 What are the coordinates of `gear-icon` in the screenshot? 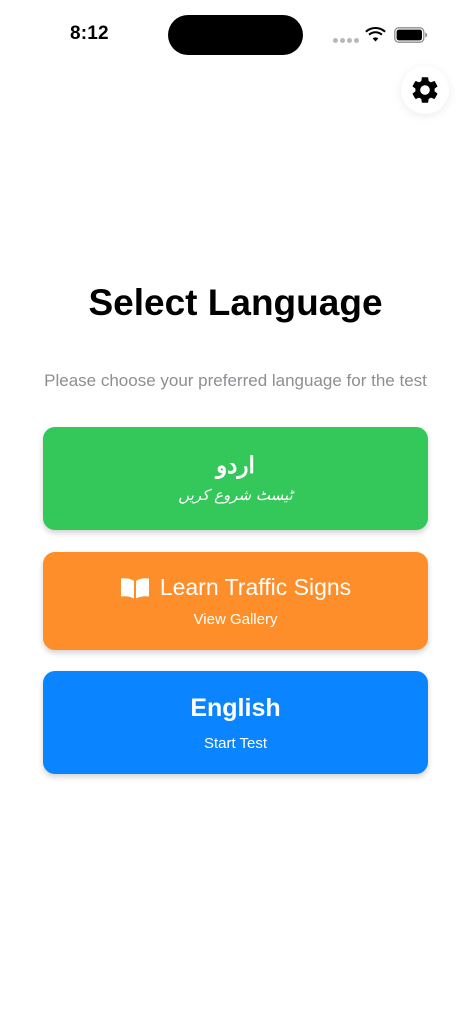 It's located at (425, 90).